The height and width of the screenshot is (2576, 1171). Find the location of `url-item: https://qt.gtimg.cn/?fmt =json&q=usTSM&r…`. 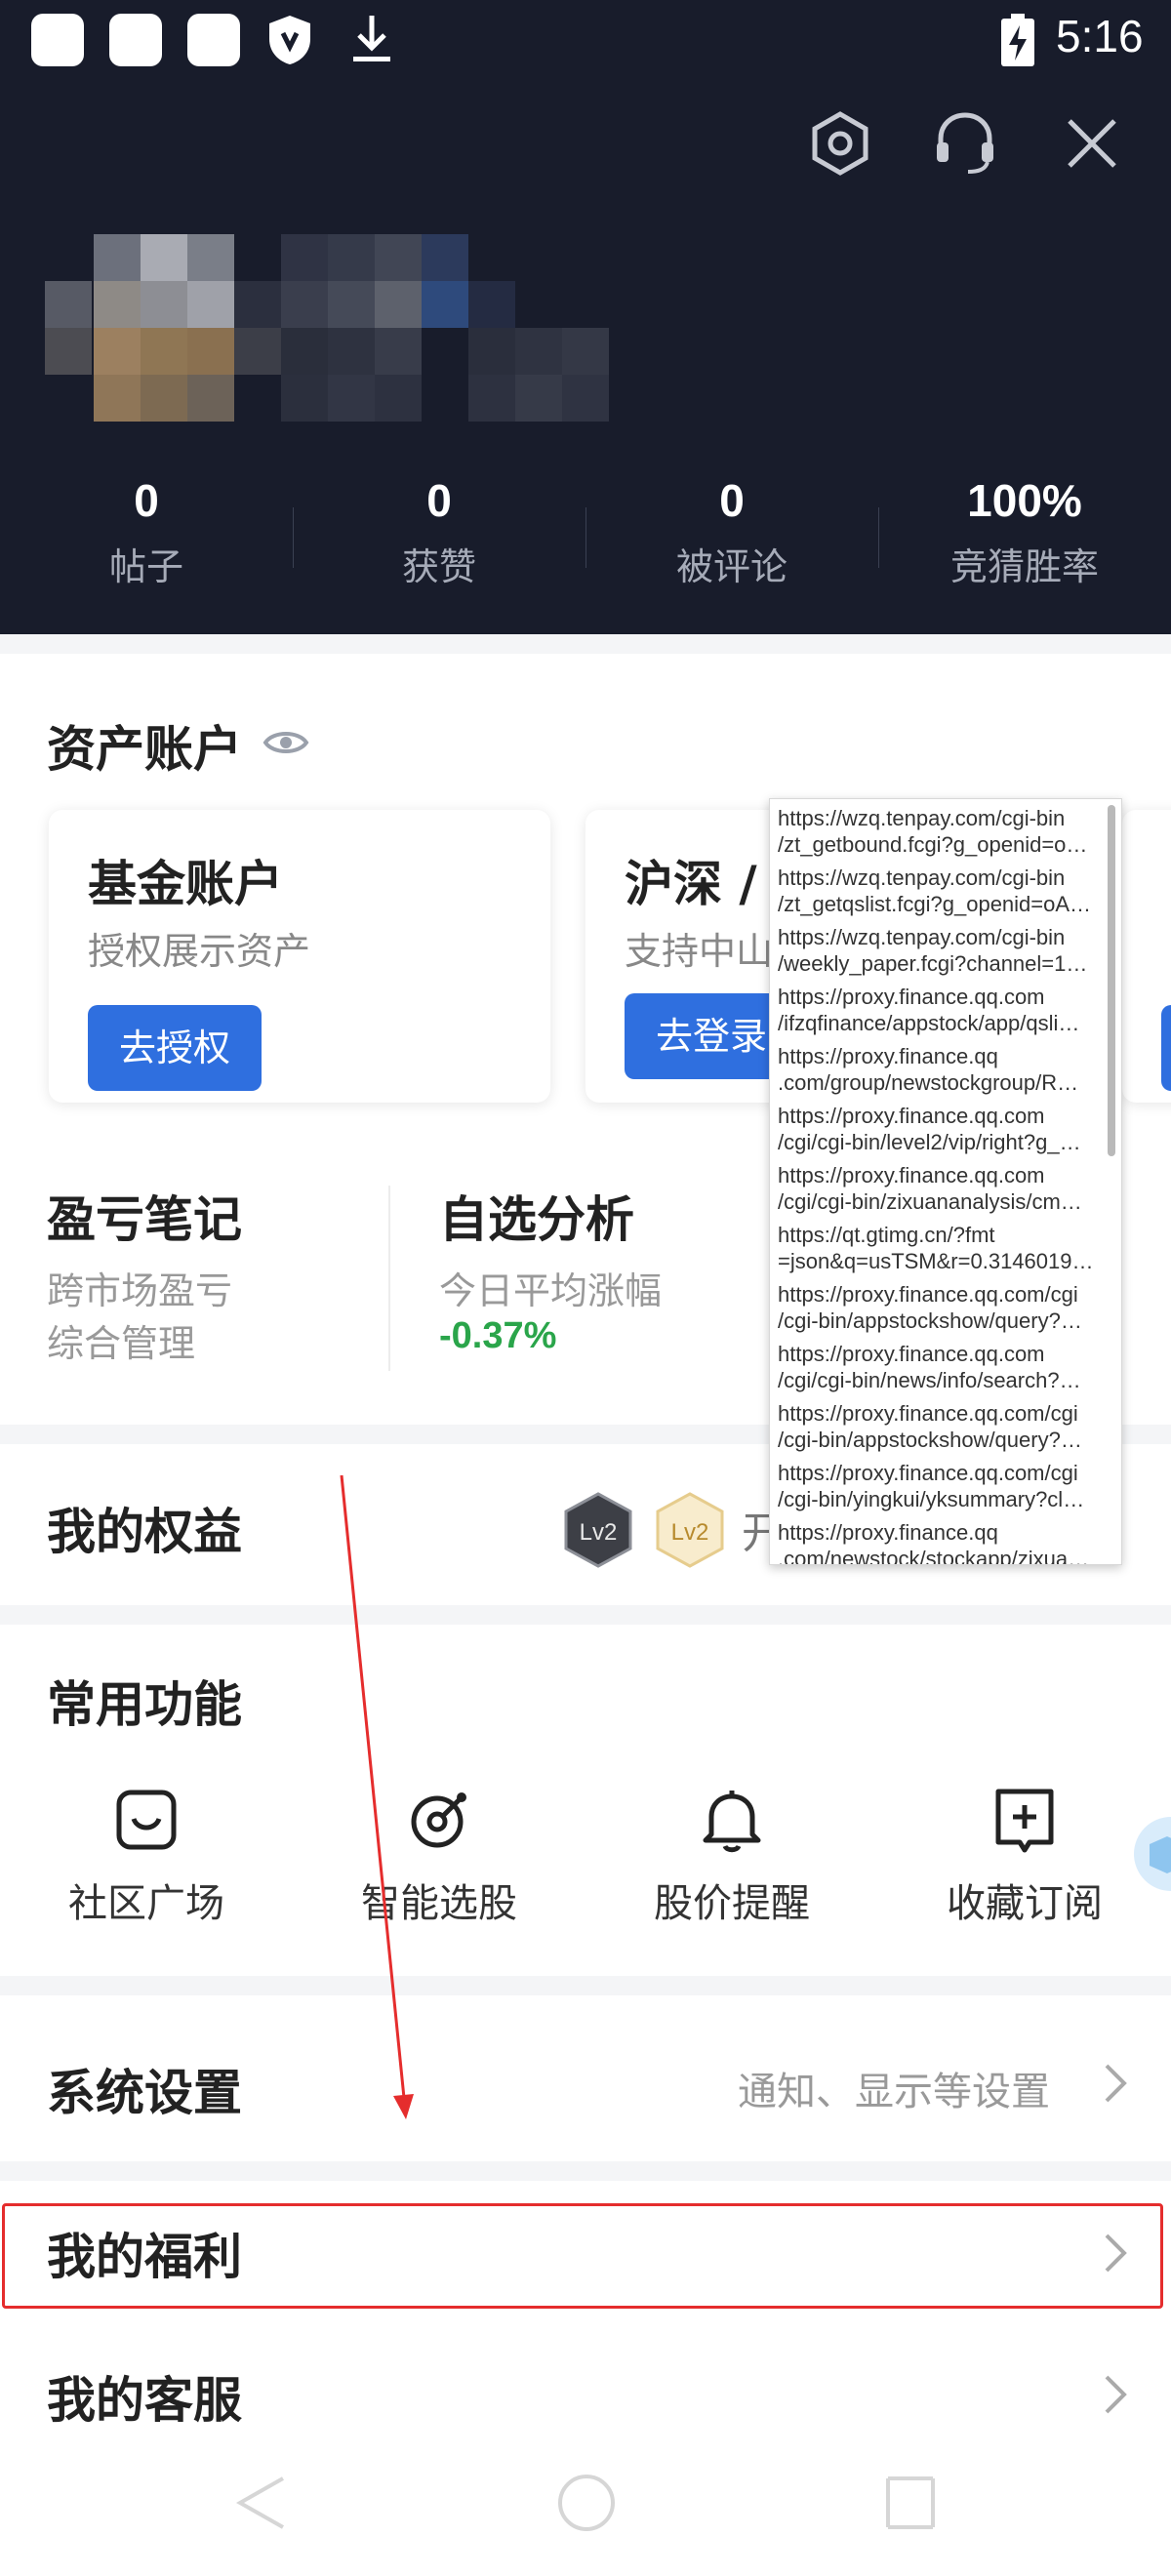

url-item: https://qt.gtimg.cn/?fmt =json&q=usTSM&r… is located at coordinates (942, 1248).